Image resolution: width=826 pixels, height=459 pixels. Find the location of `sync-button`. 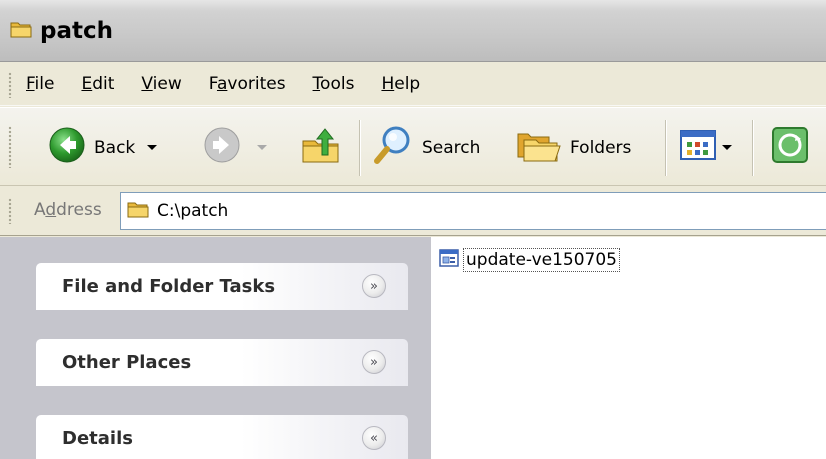

sync-button is located at coordinates (790, 147).